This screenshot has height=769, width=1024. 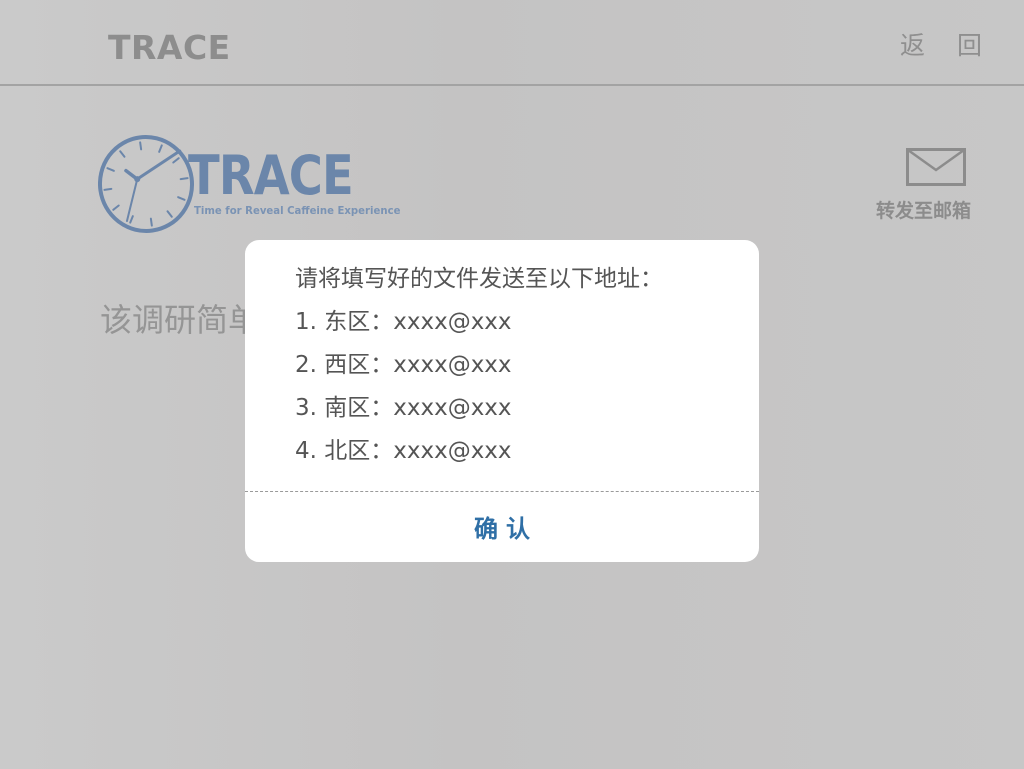 What do you see at coordinates (927, 188) in the screenshot?
I see `forward-to-email-button: 转发至邮箱` at bounding box center [927, 188].